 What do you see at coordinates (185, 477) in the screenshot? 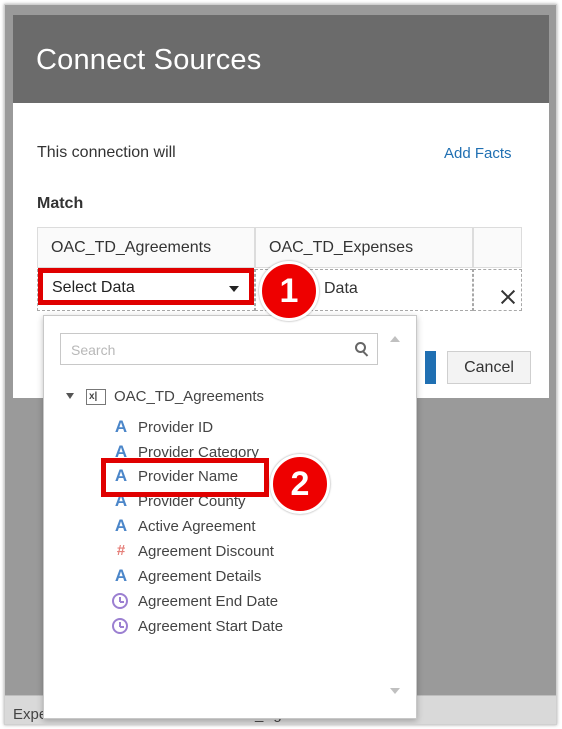
I see `provider-name-highlight` at bounding box center [185, 477].